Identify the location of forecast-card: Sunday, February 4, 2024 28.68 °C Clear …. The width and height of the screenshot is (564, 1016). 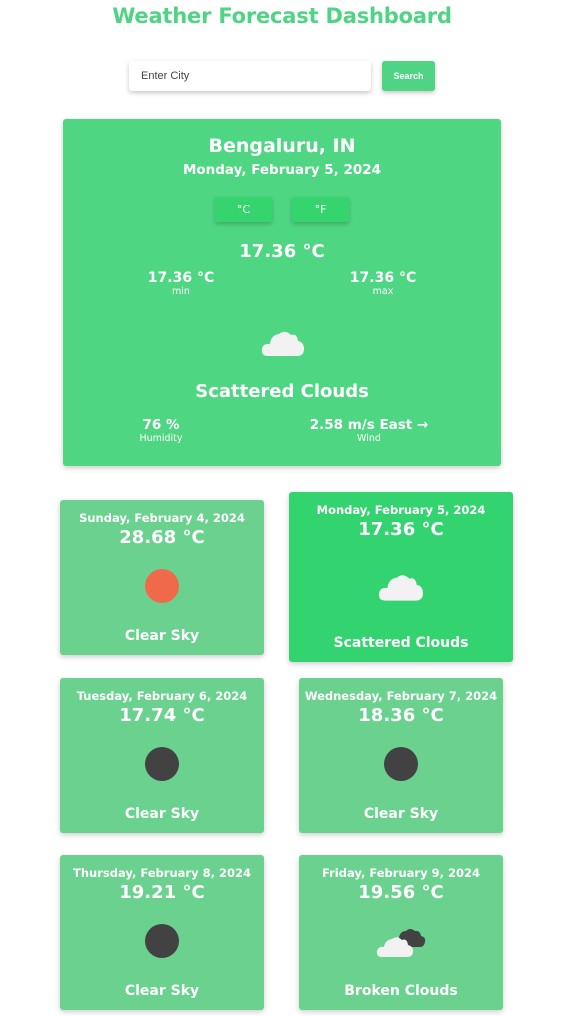
(162, 577).